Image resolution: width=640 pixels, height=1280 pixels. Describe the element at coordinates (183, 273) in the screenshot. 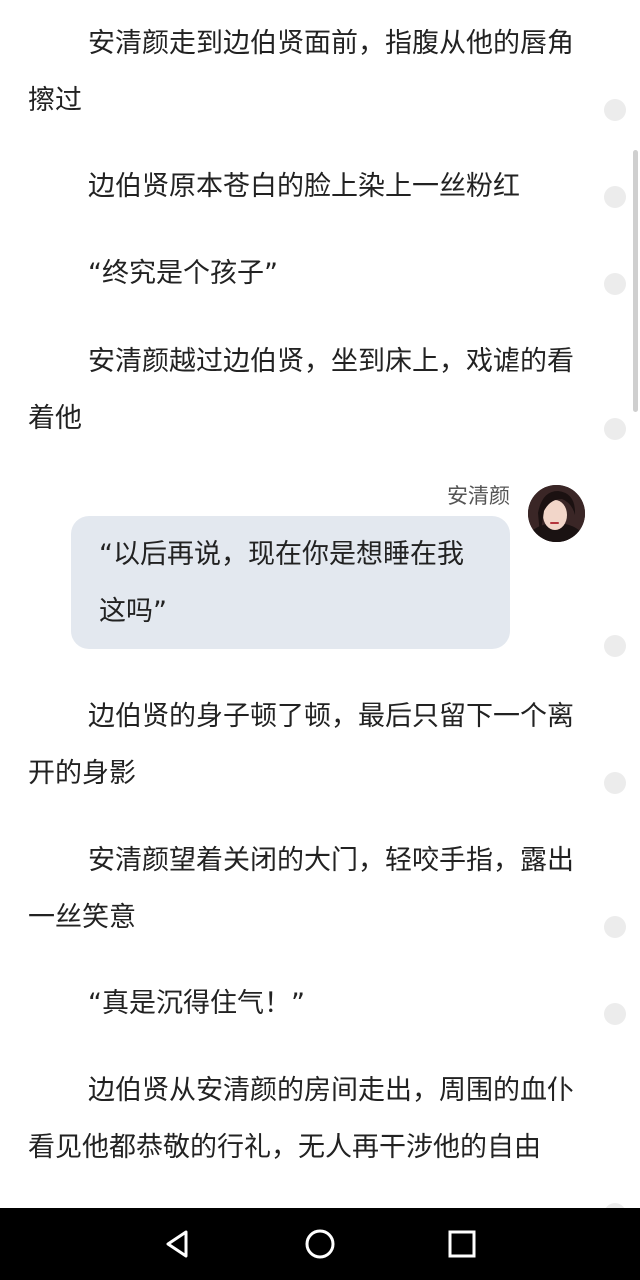

I see `paragraph: “终究是个孩子”` at that location.